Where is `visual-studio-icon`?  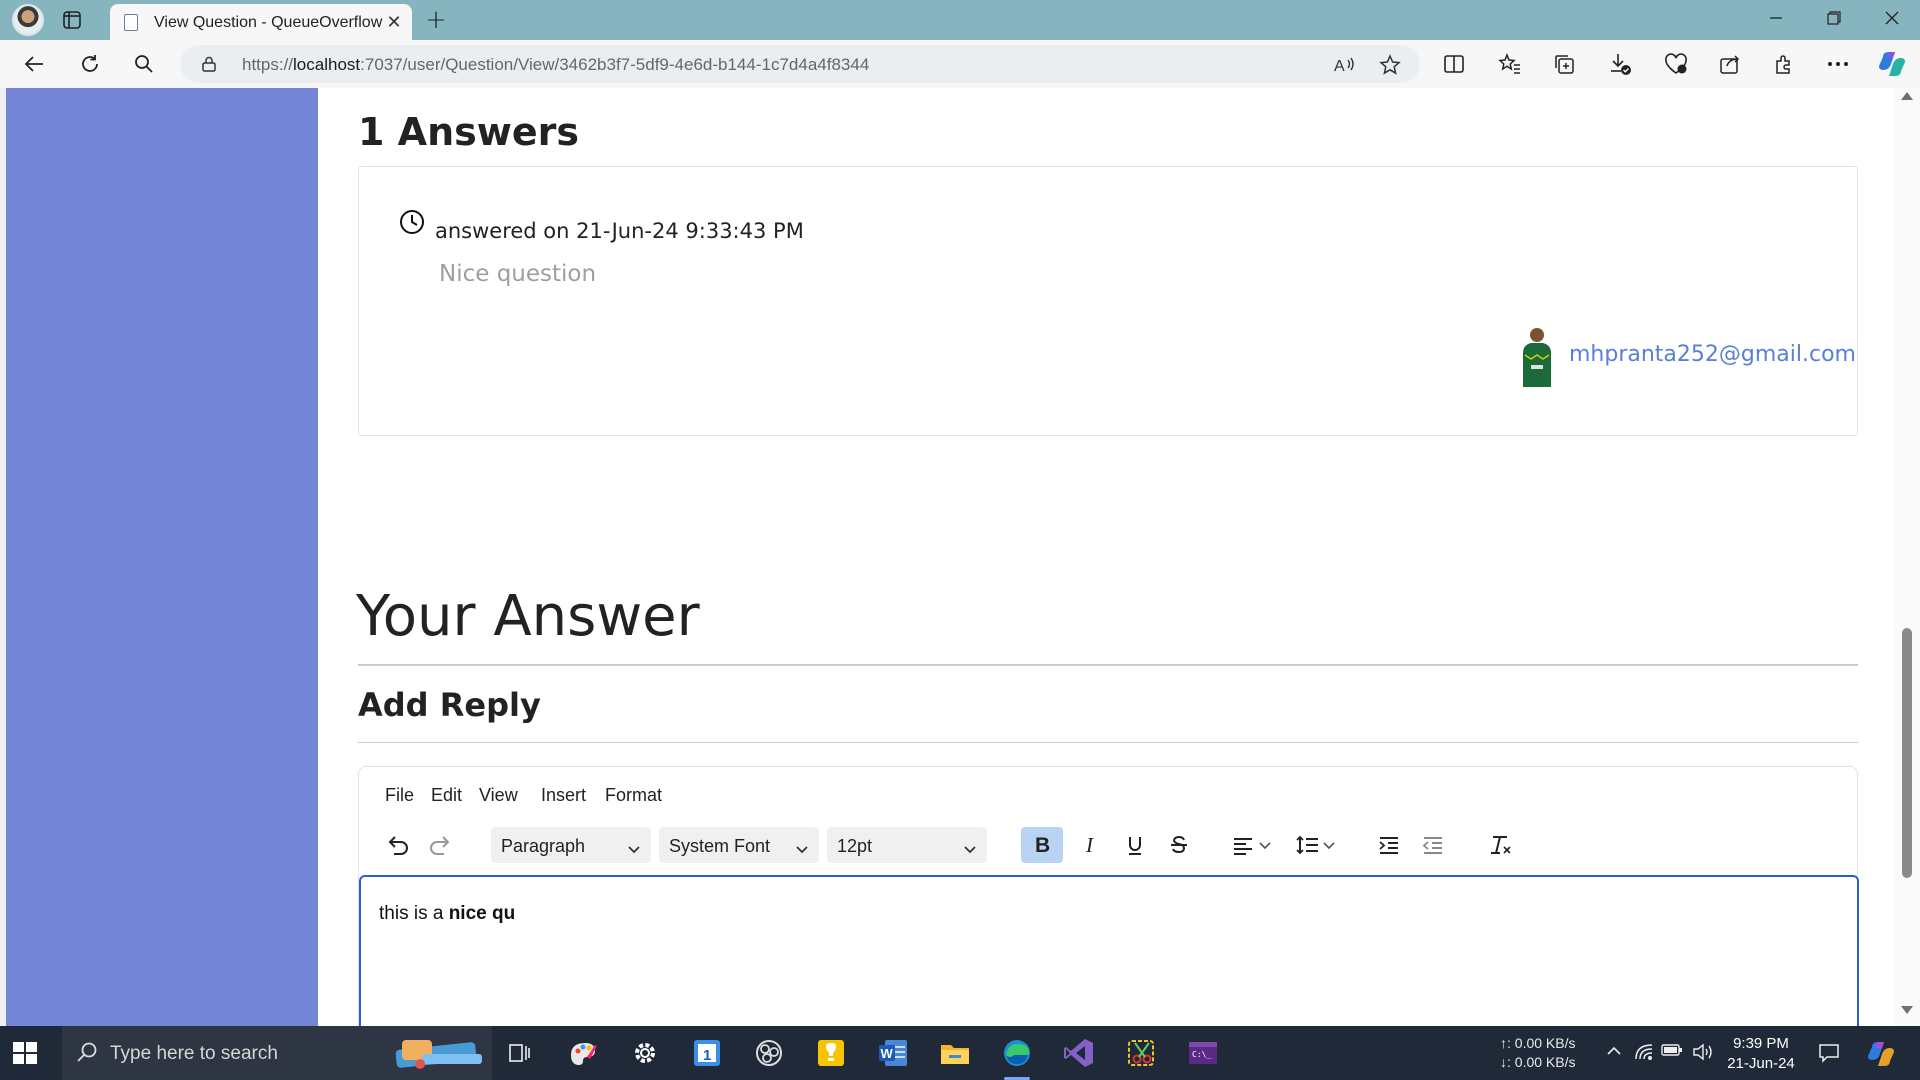 visual-studio-icon is located at coordinates (1079, 1053).